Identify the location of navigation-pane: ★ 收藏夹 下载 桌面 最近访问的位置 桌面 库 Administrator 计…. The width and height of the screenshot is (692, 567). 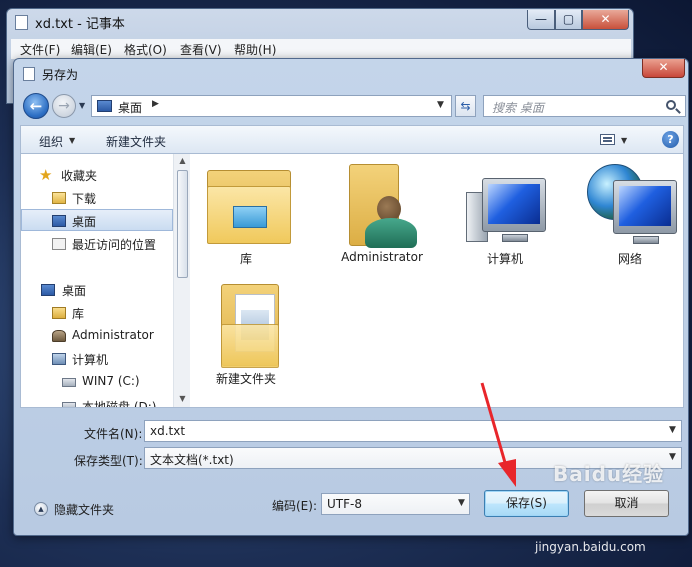
(97, 280).